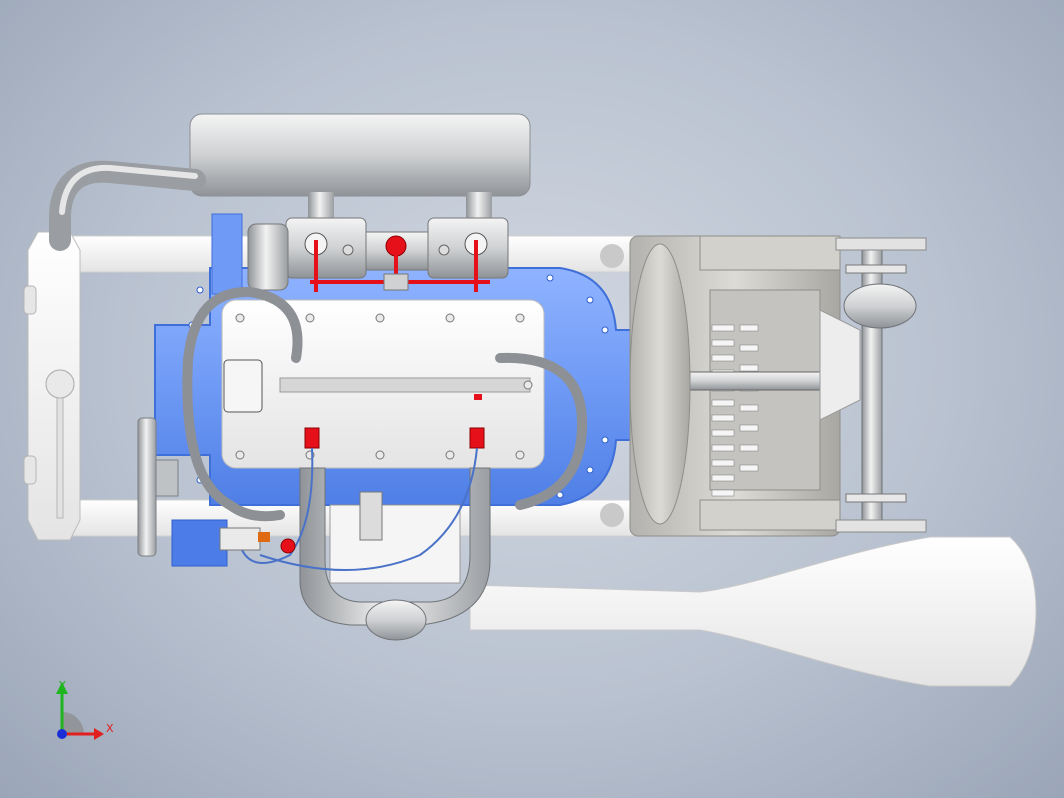 This screenshot has height=798, width=1064. I want to click on axle-flange-top, so click(881, 244).